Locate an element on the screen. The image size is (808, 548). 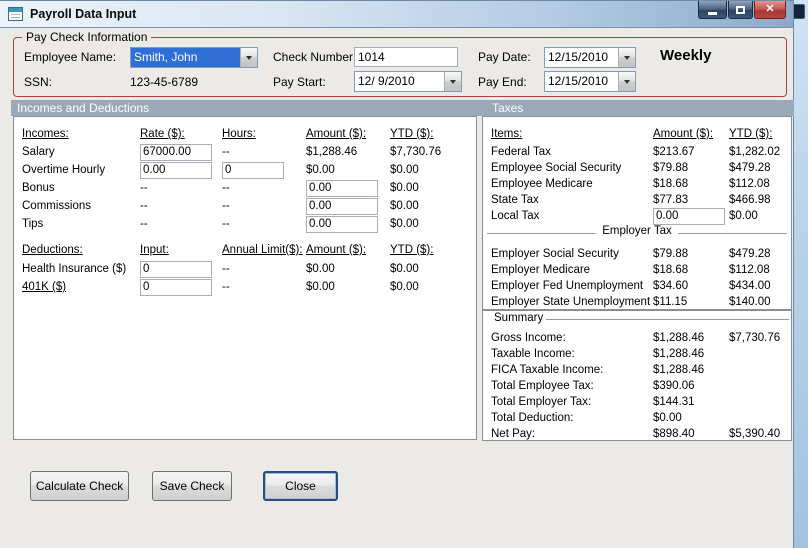
local-tax-input is located at coordinates (689, 216).